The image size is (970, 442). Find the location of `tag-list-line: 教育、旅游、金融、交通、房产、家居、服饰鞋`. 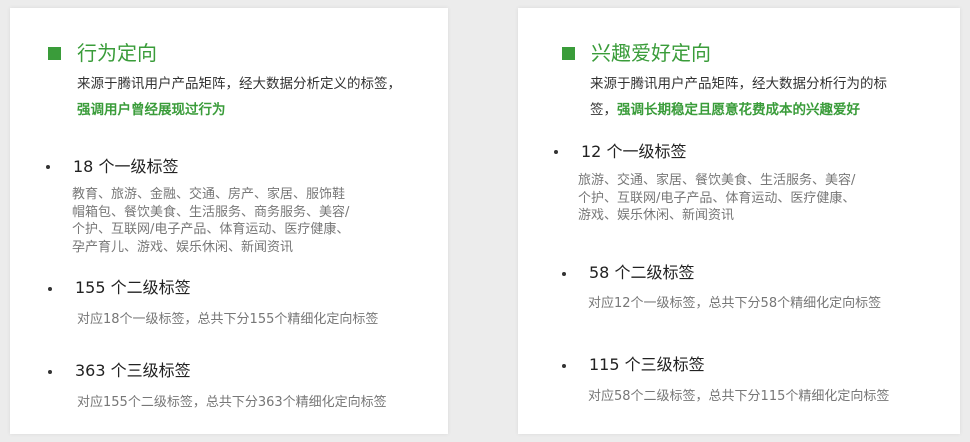

tag-list-line: 教育、旅游、金融、交通、房产、家居、服饰鞋 is located at coordinates (209, 194).